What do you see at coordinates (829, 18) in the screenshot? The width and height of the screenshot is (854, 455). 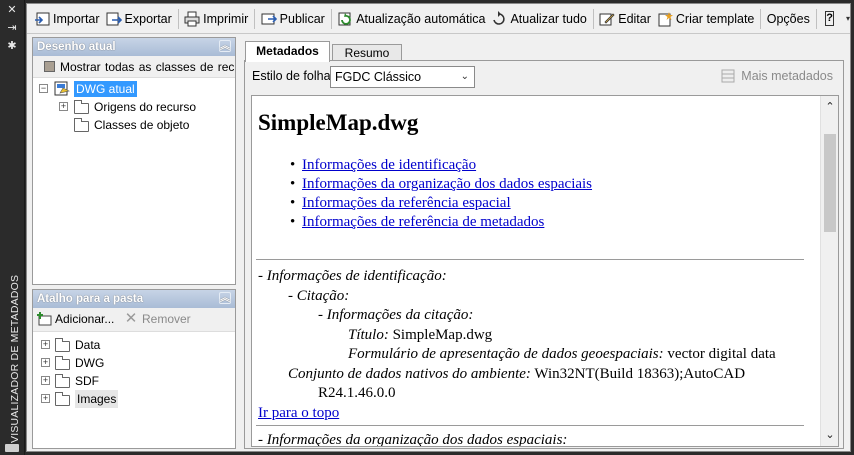 I see `help-button: ?` at bounding box center [829, 18].